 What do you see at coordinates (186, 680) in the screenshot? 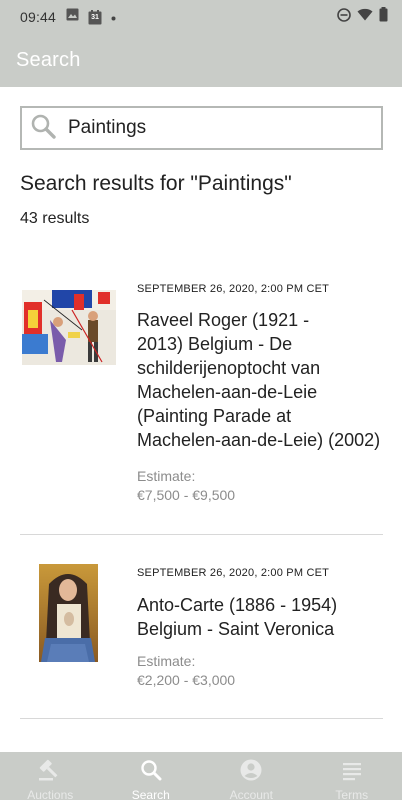
I see `estimate-value: €2,200 - €3,000` at bounding box center [186, 680].